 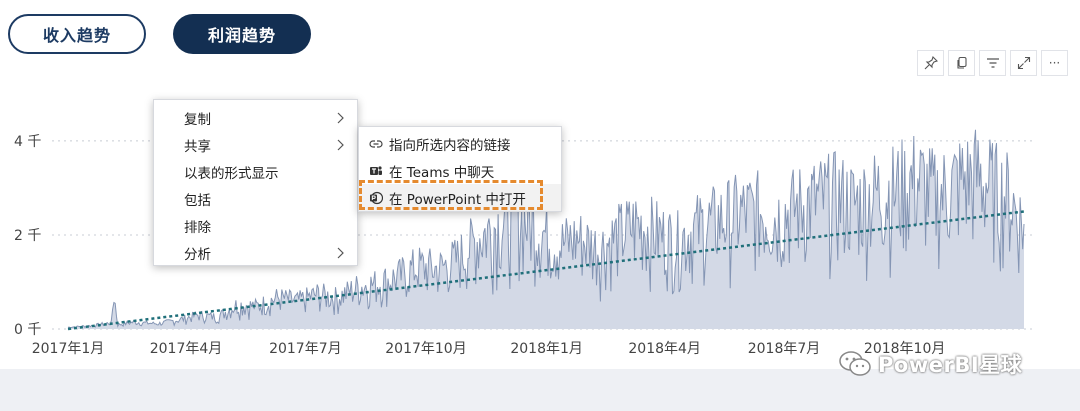 What do you see at coordinates (450, 145) in the screenshot?
I see `submenu-item-label: 指向所选内容的链接` at bounding box center [450, 145].